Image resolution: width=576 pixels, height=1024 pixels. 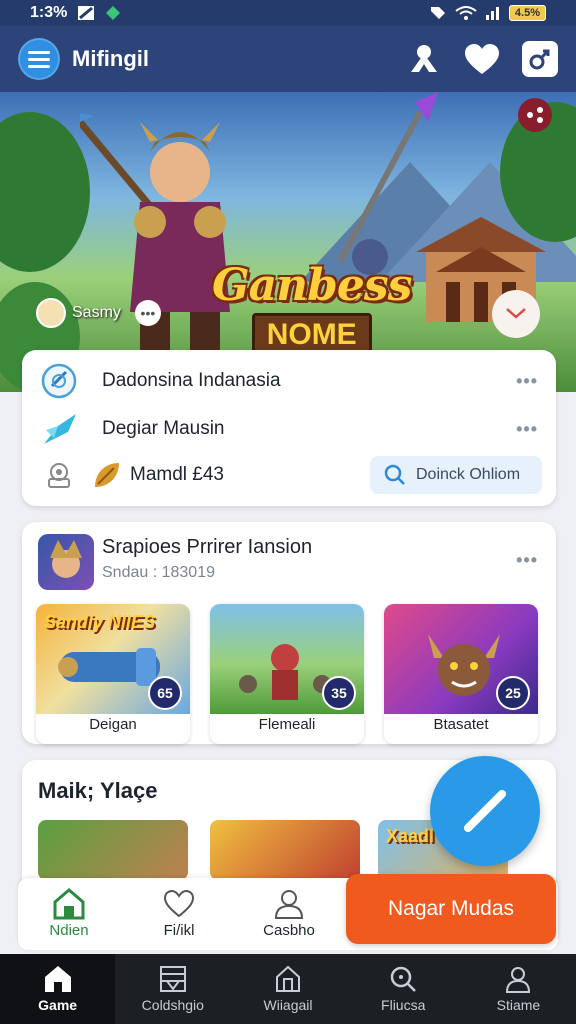 What do you see at coordinates (158, 572) in the screenshot?
I see `promo-subtitle: Sndau : 183019` at bounding box center [158, 572].